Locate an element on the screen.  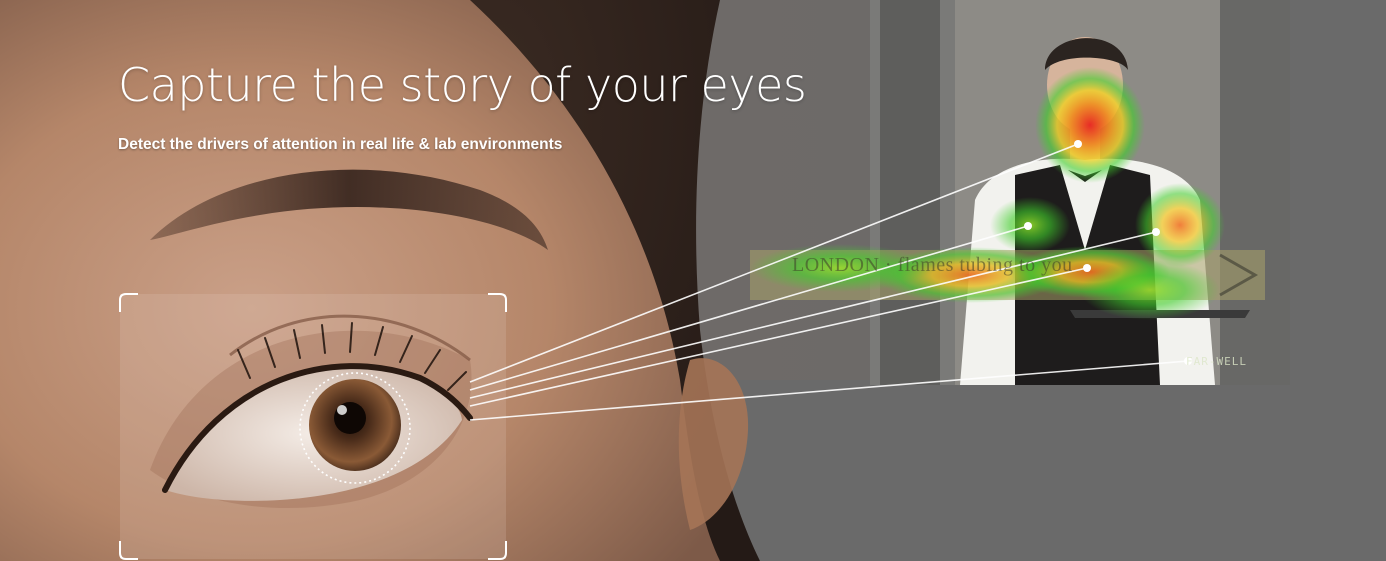
scene-sign-text: FAR-WELL is located at coordinates (1216, 361).